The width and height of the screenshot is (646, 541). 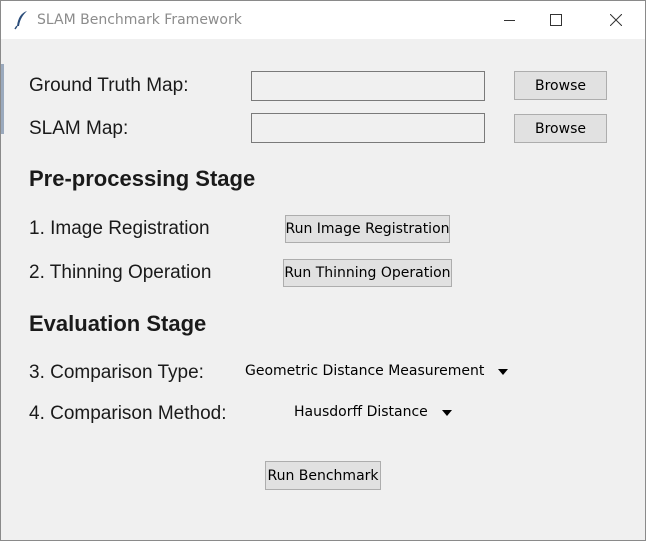 I want to click on title-bar: SLAM Benchmark Framework, so click(x=323, y=20).